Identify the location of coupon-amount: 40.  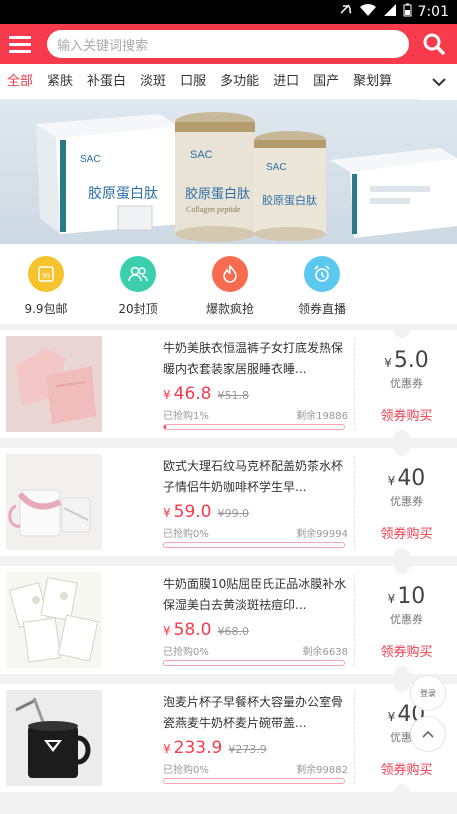
(411, 478).